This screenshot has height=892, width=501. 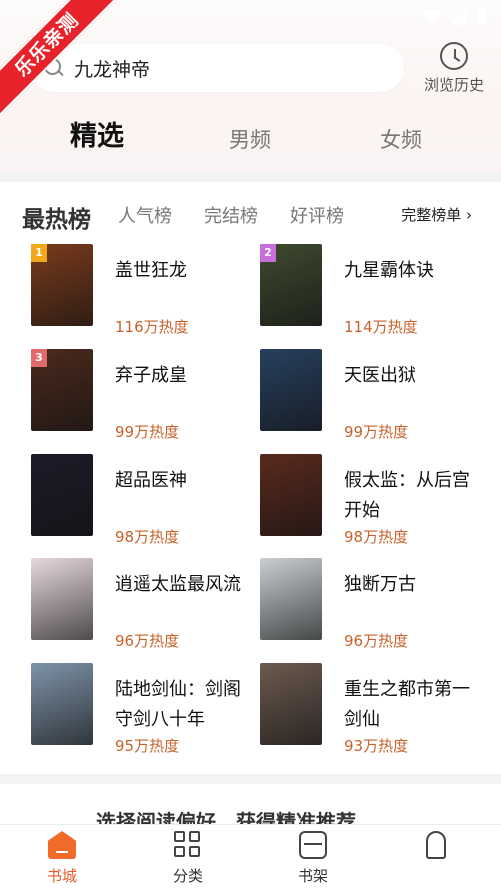 What do you see at coordinates (482, 16) in the screenshot?
I see `battery-icon` at bounding box center [482, 16].